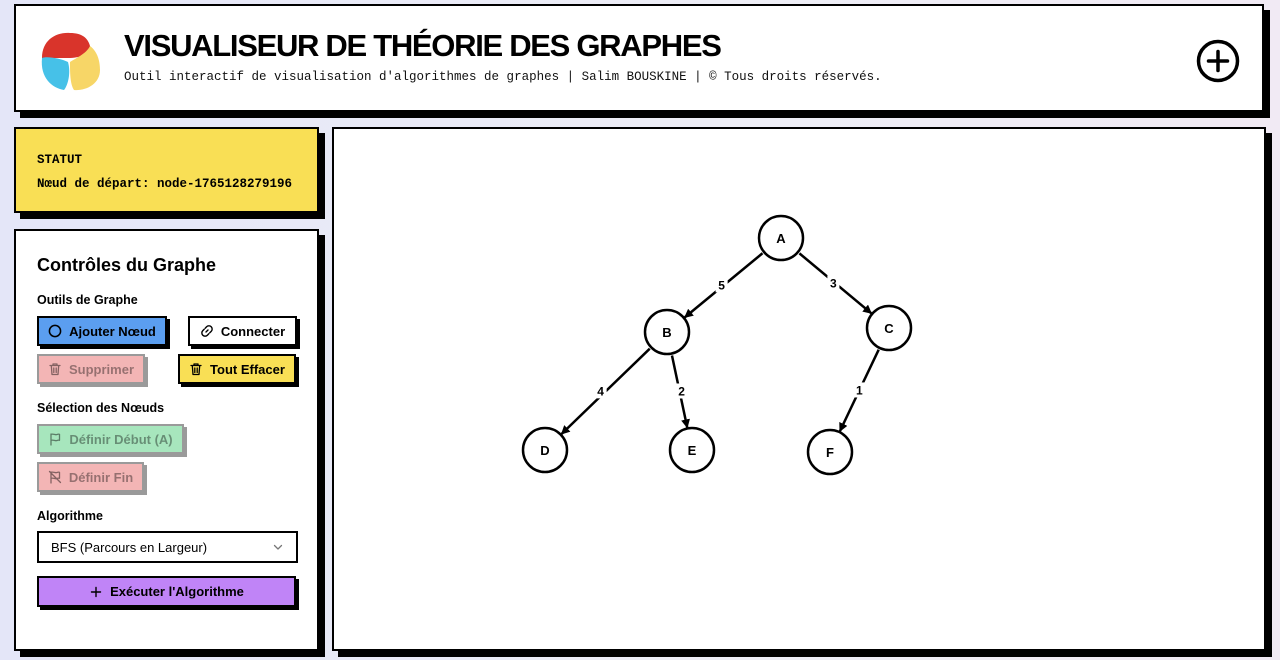 This screenshot has width=1280, height=660. I want to click on algorithm-select: BFS (Parcours en Largeur), so click(167, 547).